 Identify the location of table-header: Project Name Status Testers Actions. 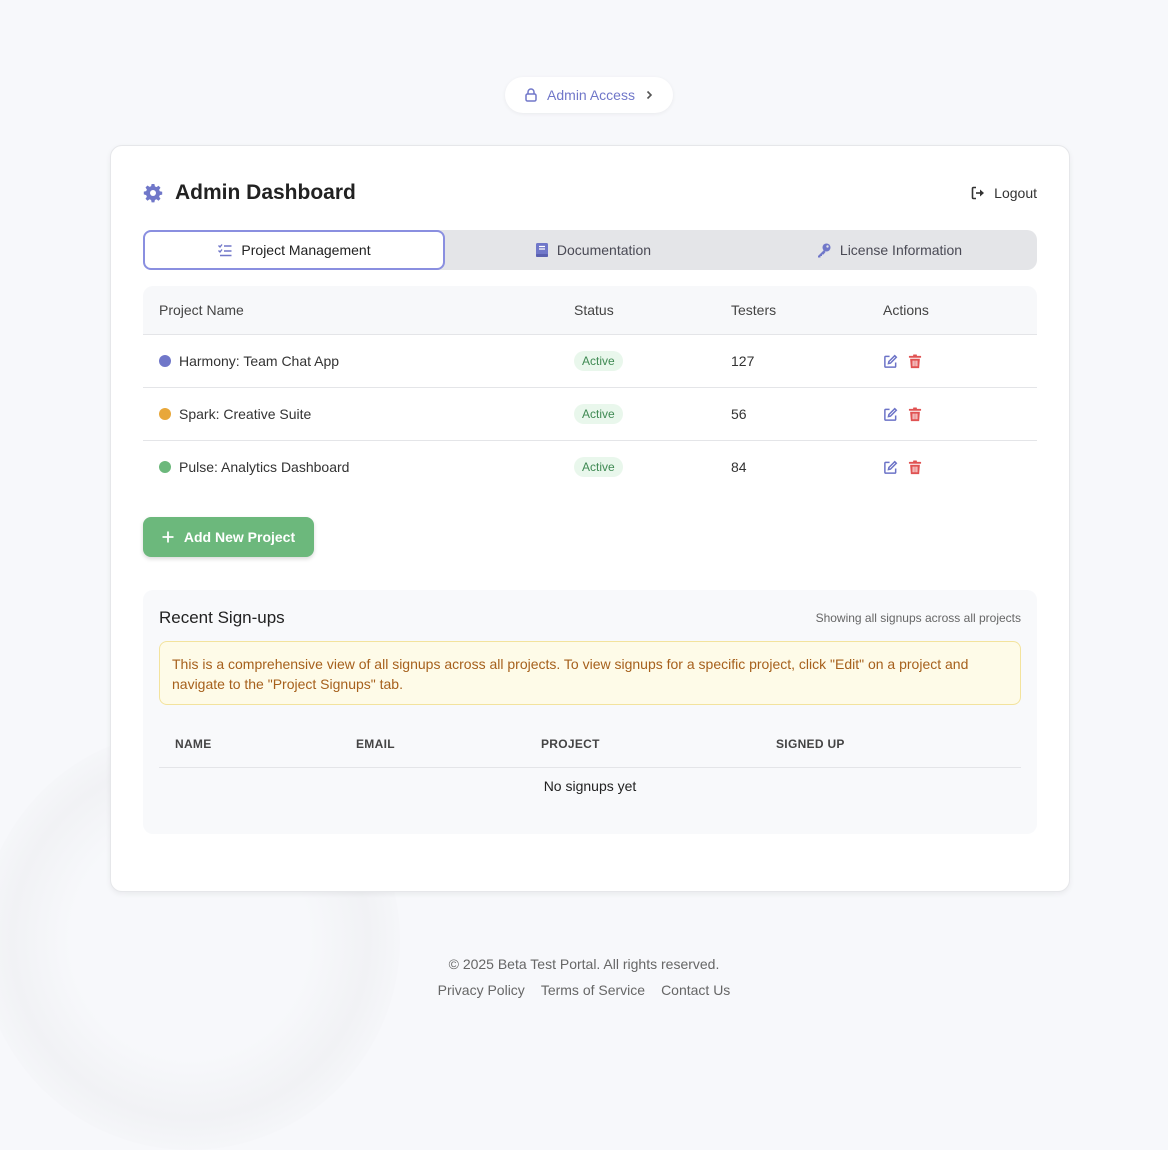
(590, 310).